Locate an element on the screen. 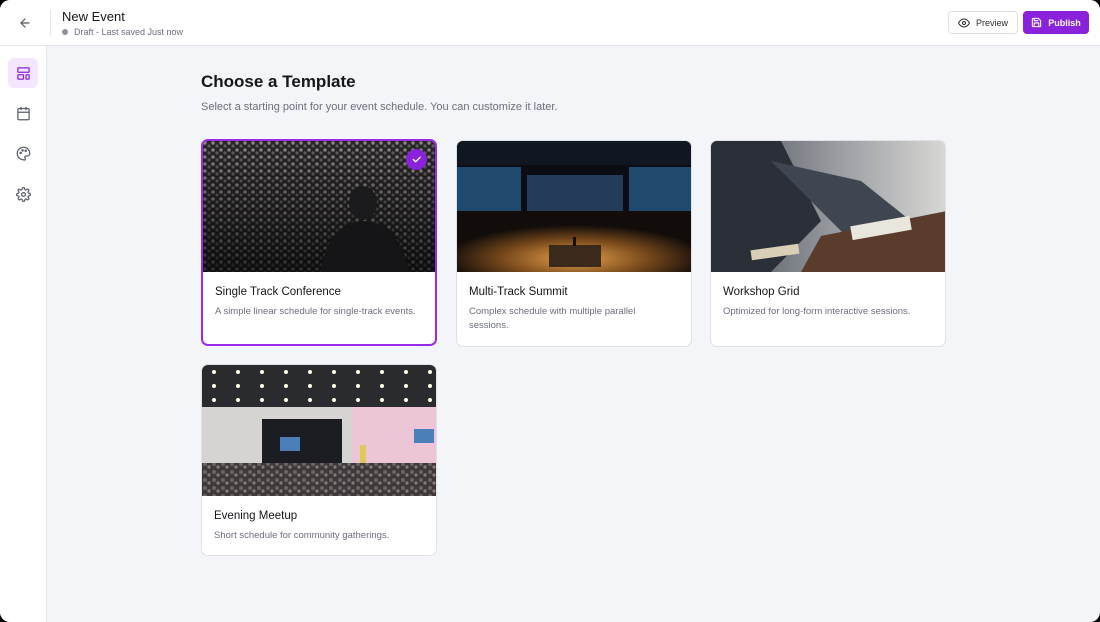 Image resolution: width=1100 pixels, height=622 pixels. sidebar-item-templates is located at coordinates (23, 73).